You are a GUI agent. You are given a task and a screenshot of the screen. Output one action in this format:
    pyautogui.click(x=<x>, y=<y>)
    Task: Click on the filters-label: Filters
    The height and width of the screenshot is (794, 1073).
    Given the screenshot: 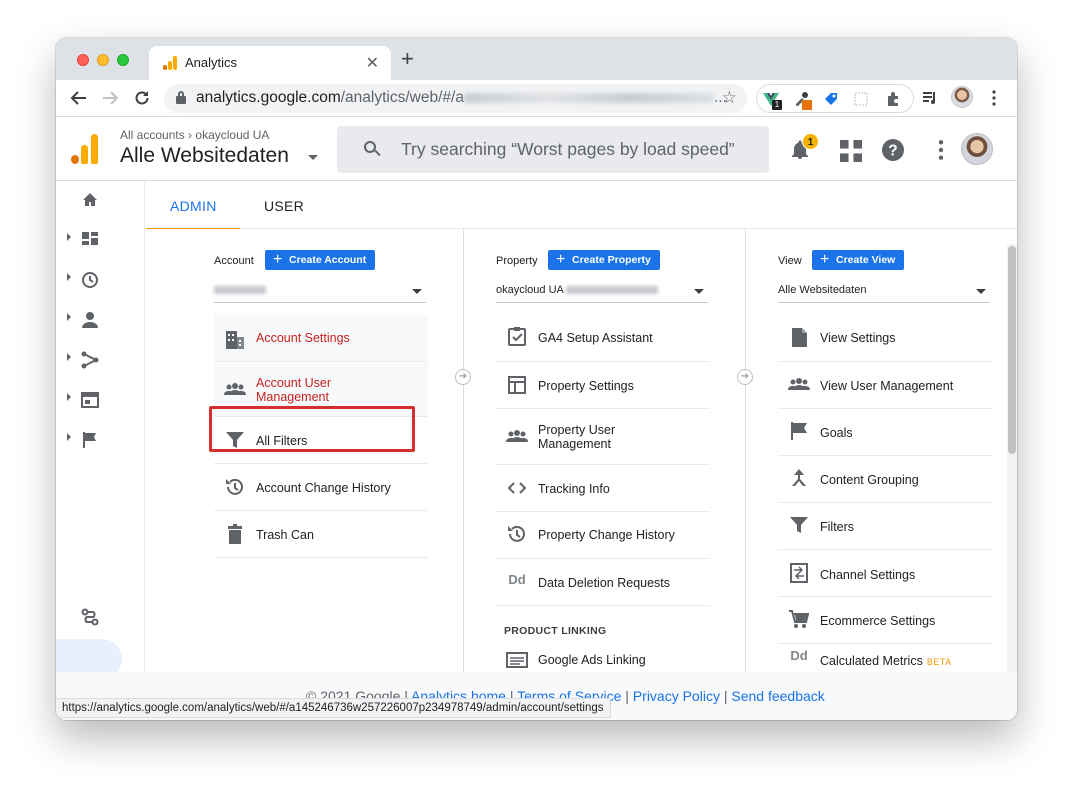 What is the action you would take?
    pyautogui.click(x=837, y=527)
    